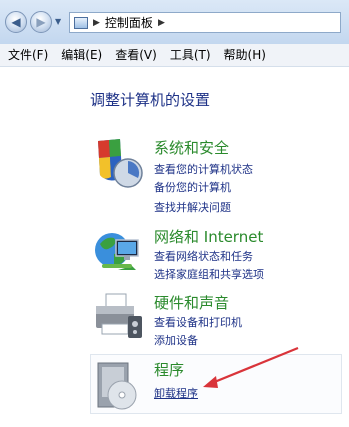 This screenshot has width=349, height=427. Describe the element at coordinates (28, 55) in the screenshot. I see `menu-file: 文件(F)` at that location.